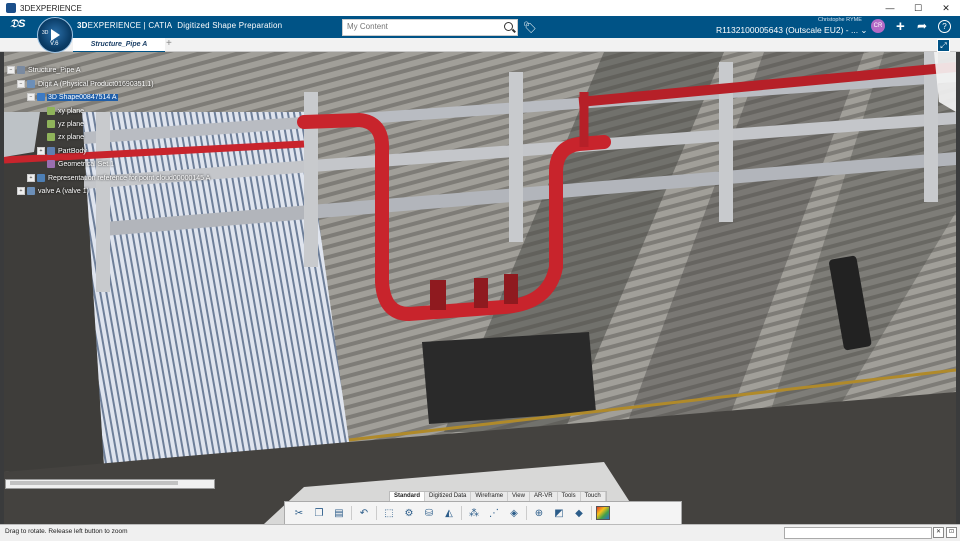  I want to click on plus-icon: +, so click(900, 26).